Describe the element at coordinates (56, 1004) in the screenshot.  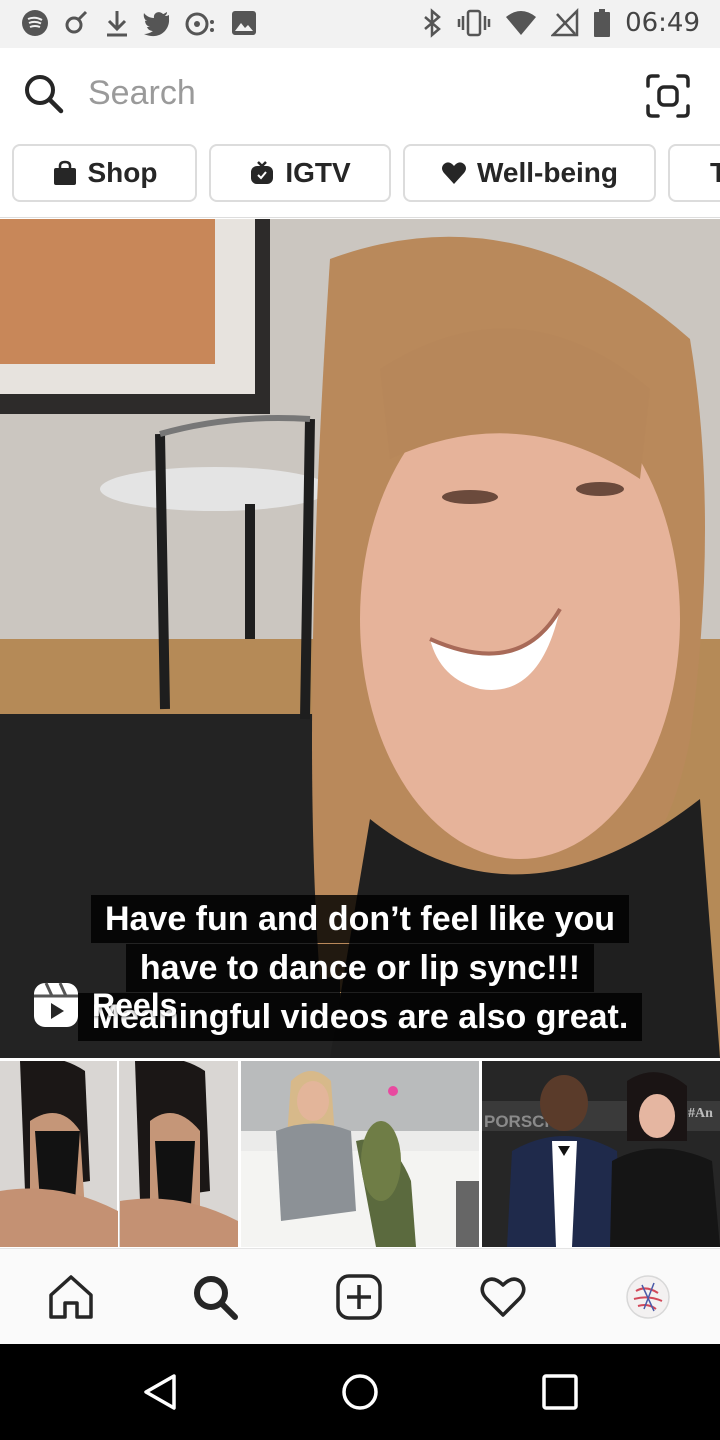
I see `reels-icon` at that location.